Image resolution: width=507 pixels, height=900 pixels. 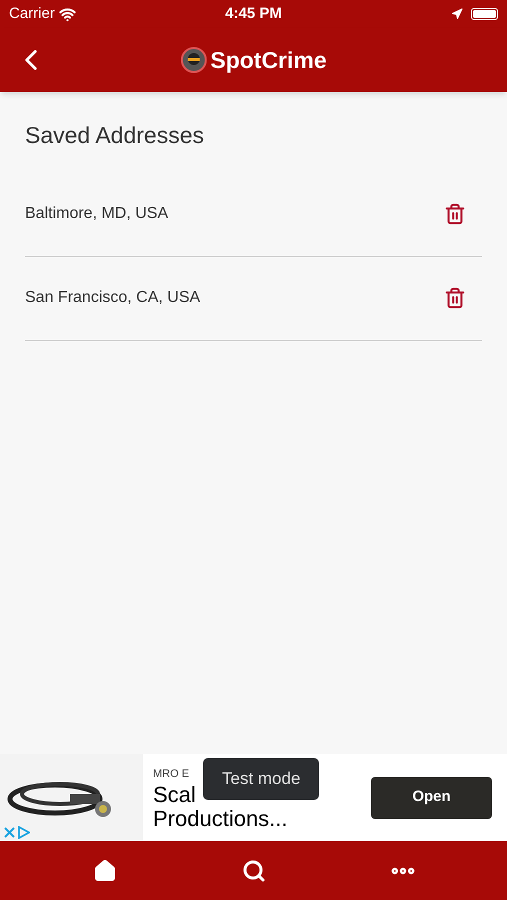 I want to click on close-icon, so click(x=9, y=832).